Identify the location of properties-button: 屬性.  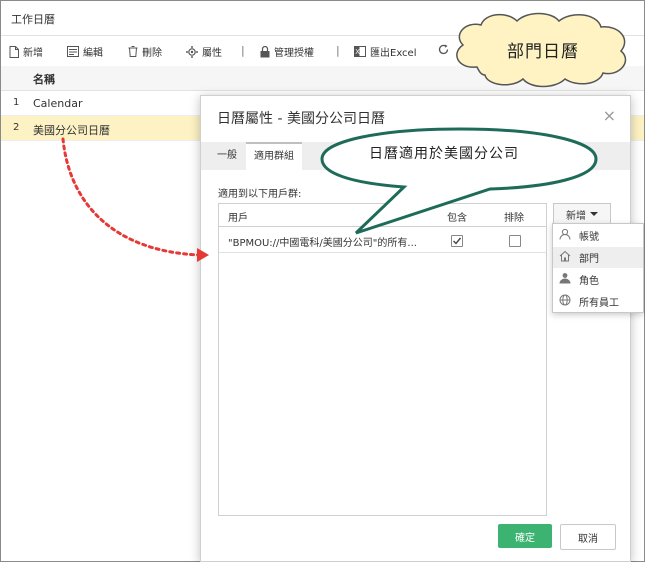
(204, 51).